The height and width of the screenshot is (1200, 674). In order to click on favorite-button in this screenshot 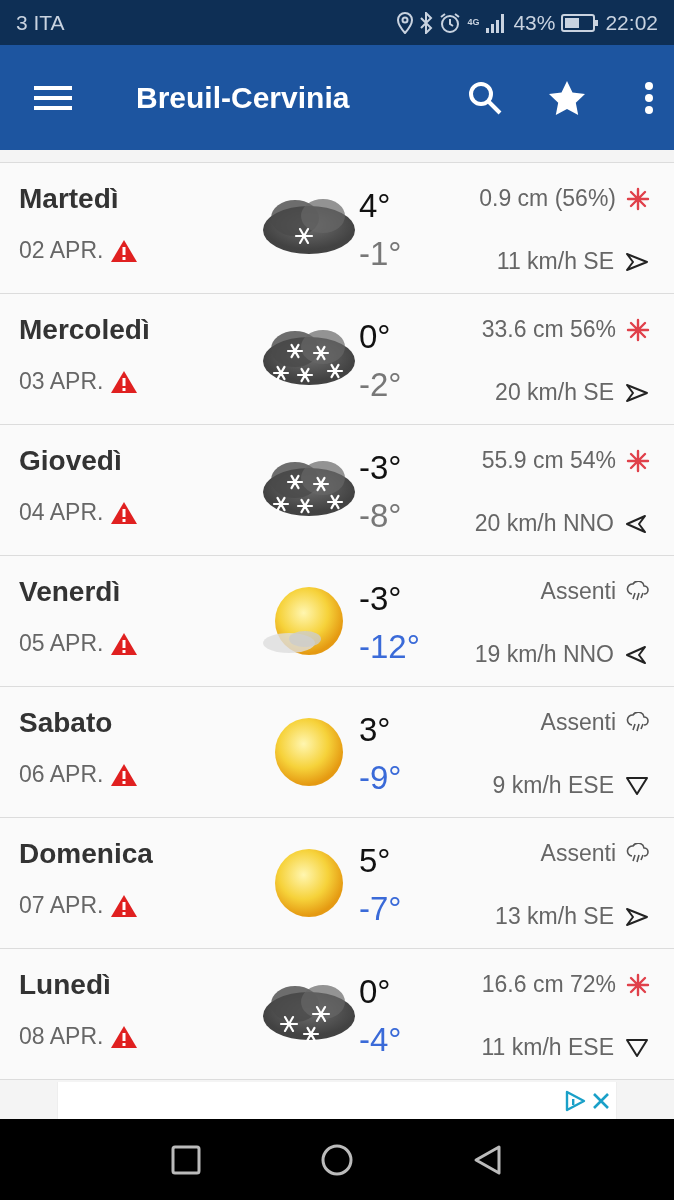, I will do `click(567, 97)`.